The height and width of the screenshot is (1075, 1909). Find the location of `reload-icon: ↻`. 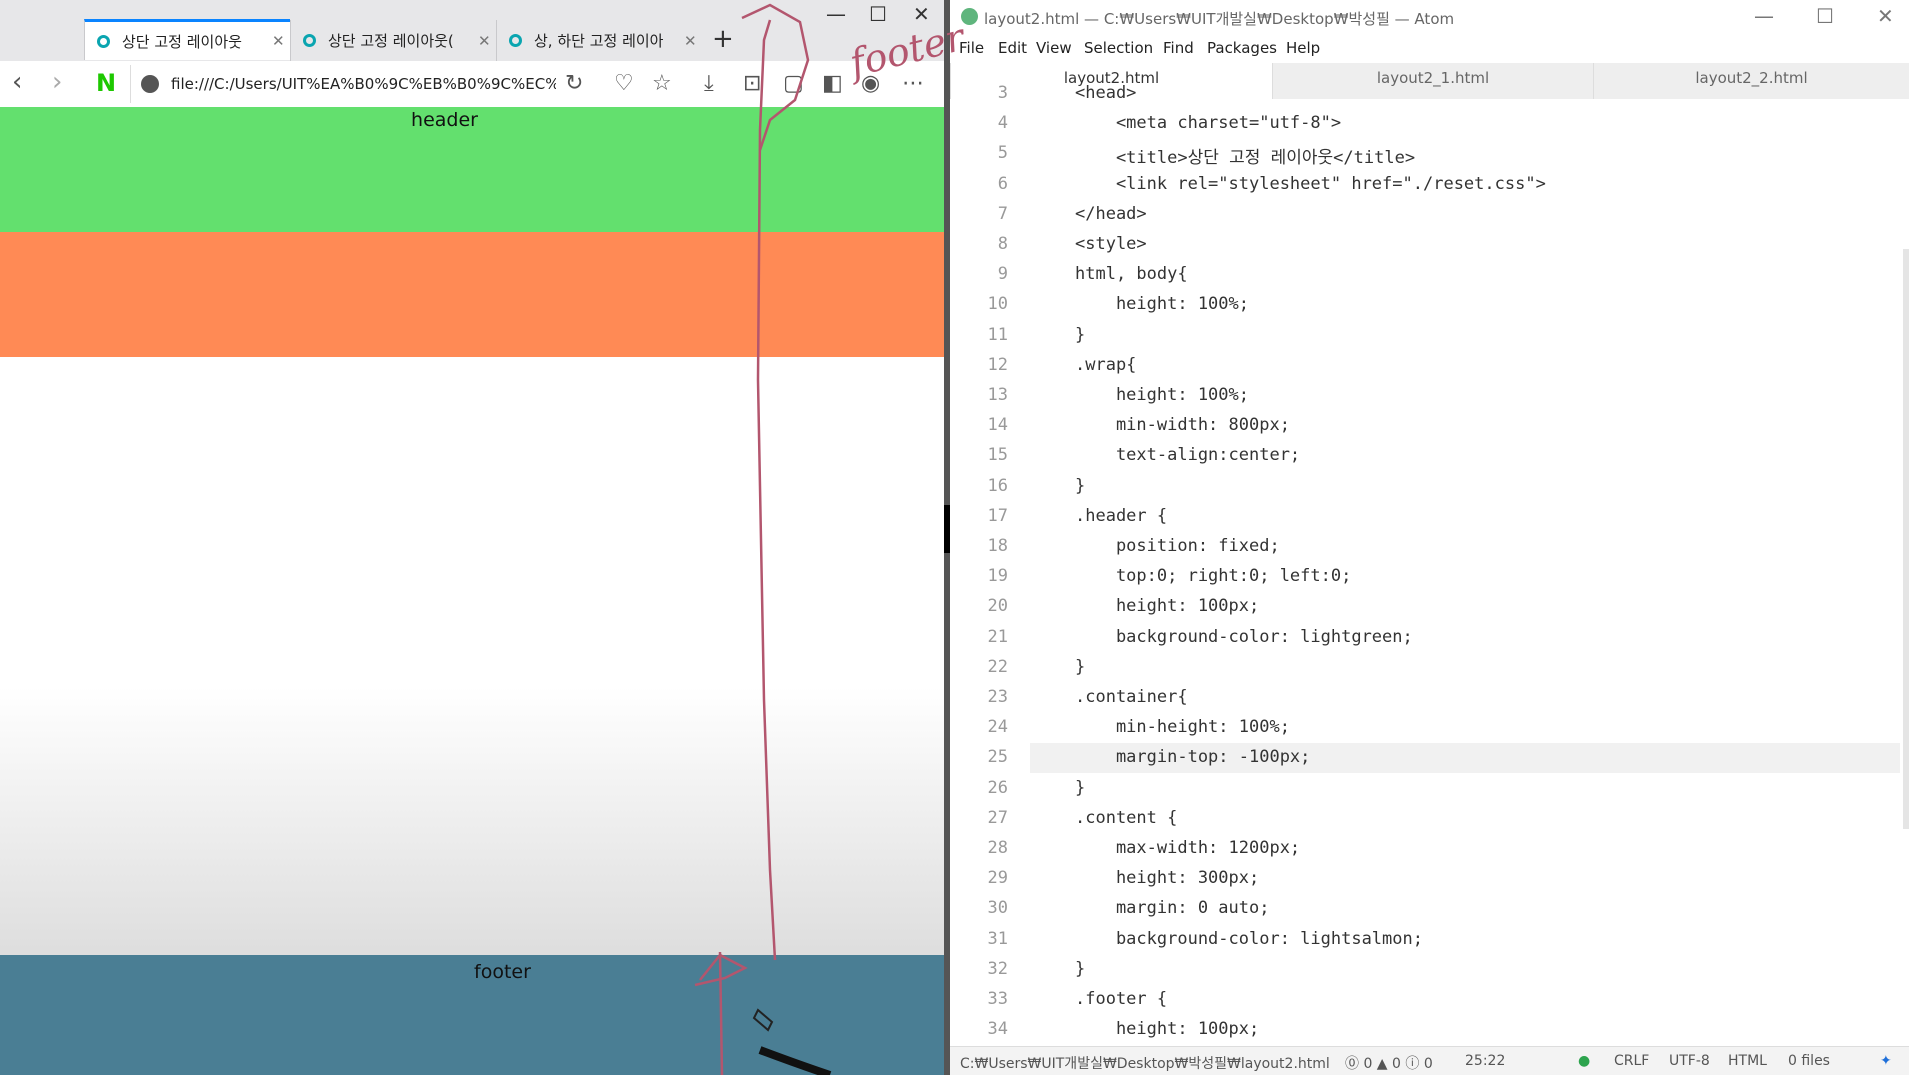

reload-icon: ↻ is located at coordinates (574, 83).